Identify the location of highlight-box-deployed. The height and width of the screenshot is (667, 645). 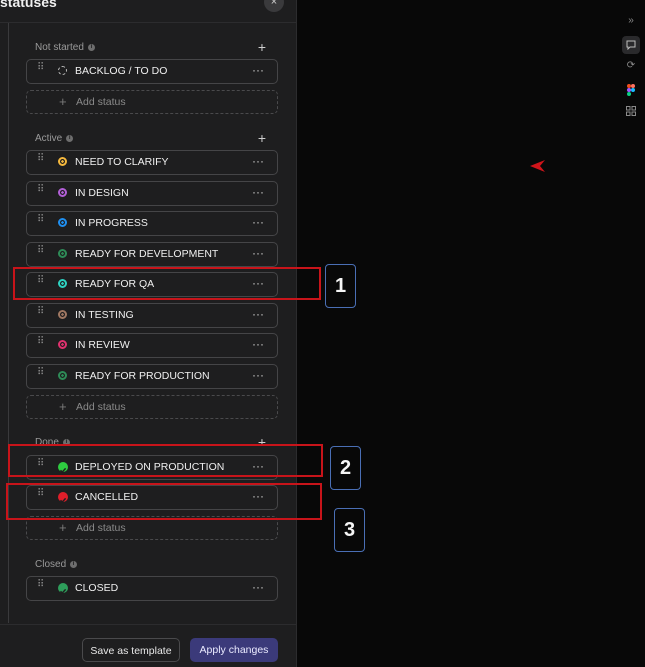
(165, 460).